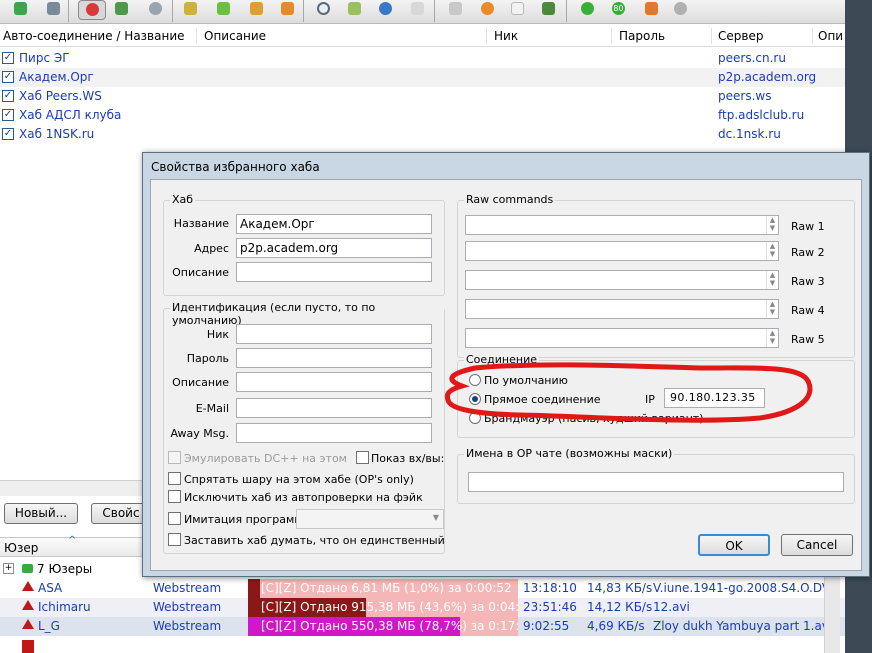  What do you see at coordinates (628, 392) in the screenshot?
I see `red-annotation-scribble` at bounding box center [628, 392].